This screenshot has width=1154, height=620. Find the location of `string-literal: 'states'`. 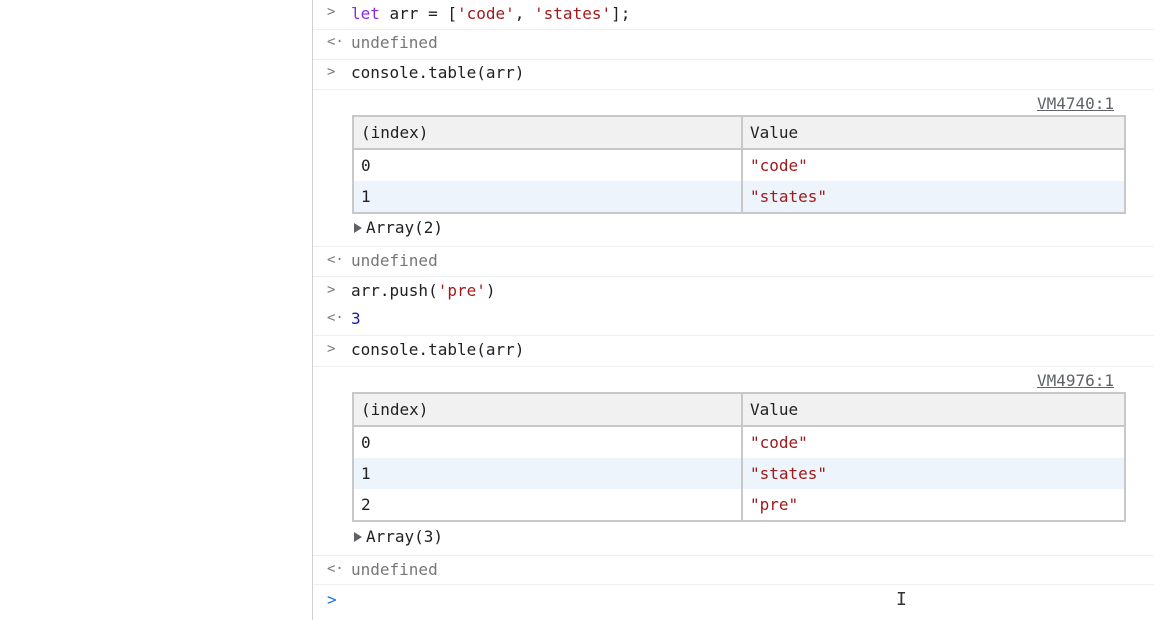

string-literal: 'states' is located at coordinates (573, 13).